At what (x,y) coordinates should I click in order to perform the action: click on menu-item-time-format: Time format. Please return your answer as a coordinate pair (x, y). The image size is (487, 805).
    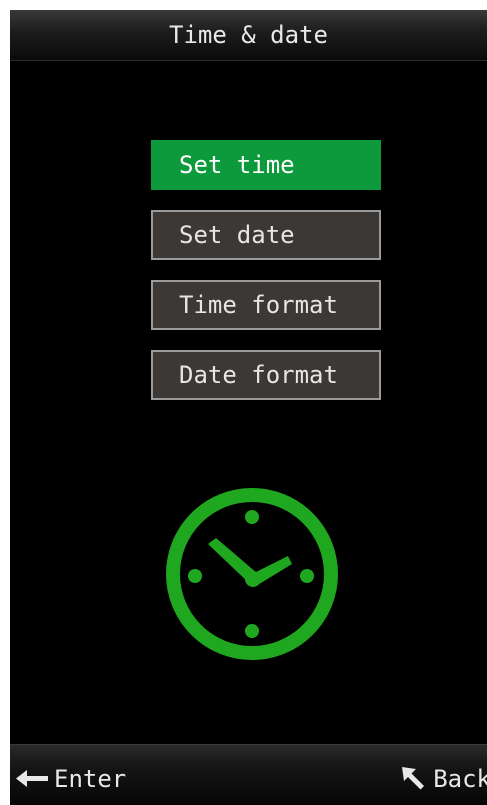
    Looking at the image, I should click on (266, 305).